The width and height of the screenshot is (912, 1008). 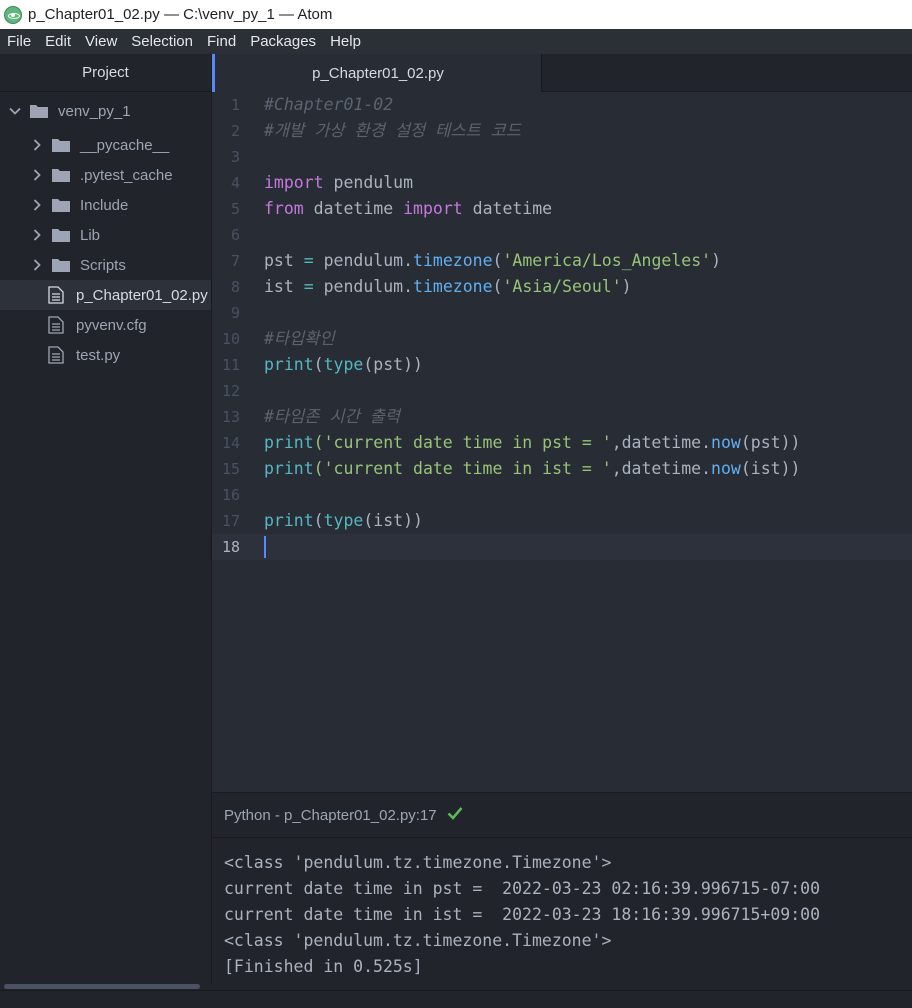 I want to click on menu-view: View, so click(x=101, y=41).